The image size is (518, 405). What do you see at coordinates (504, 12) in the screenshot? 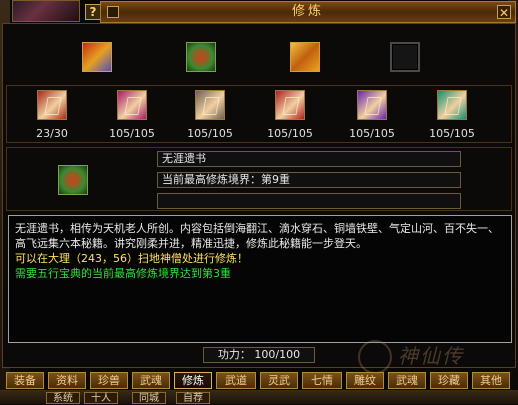
I see `close-button: ✕` at bounding box center [504, 12].